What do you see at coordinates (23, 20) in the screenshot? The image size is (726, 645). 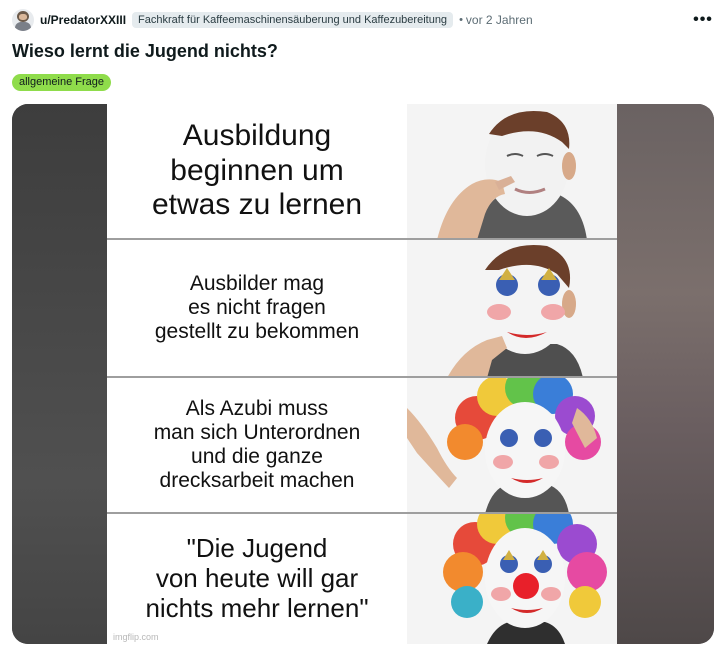 I see `user-avatar` at bounding box center [23, 20].